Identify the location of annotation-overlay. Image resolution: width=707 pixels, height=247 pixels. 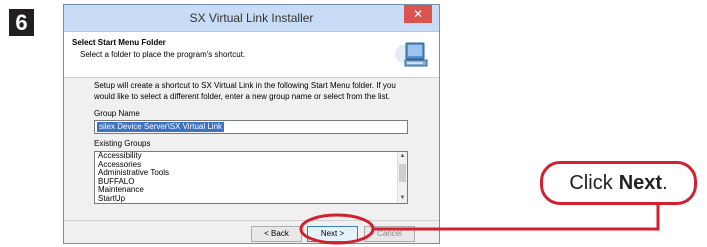
(479, 224).